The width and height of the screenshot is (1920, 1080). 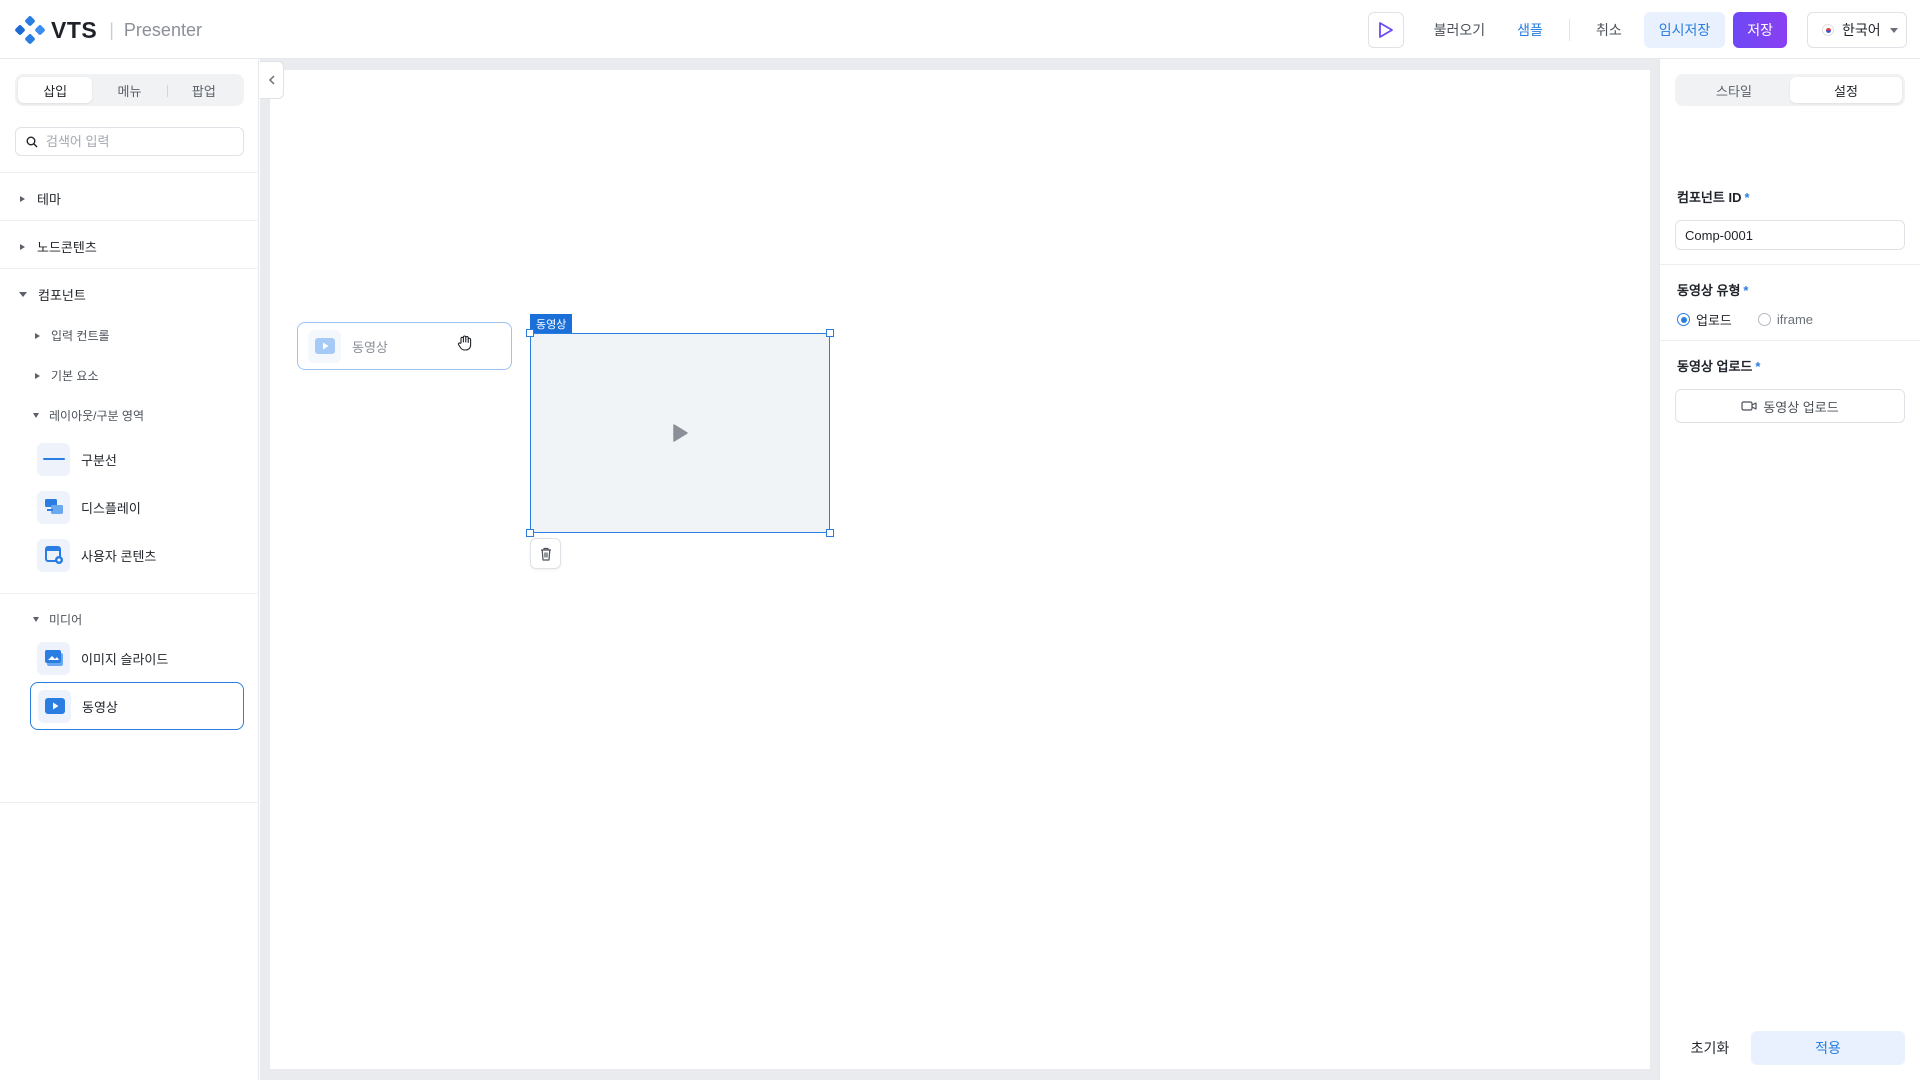 I want to click on label-text: 컴포넌트 ID, so click(x=1709, y=197).